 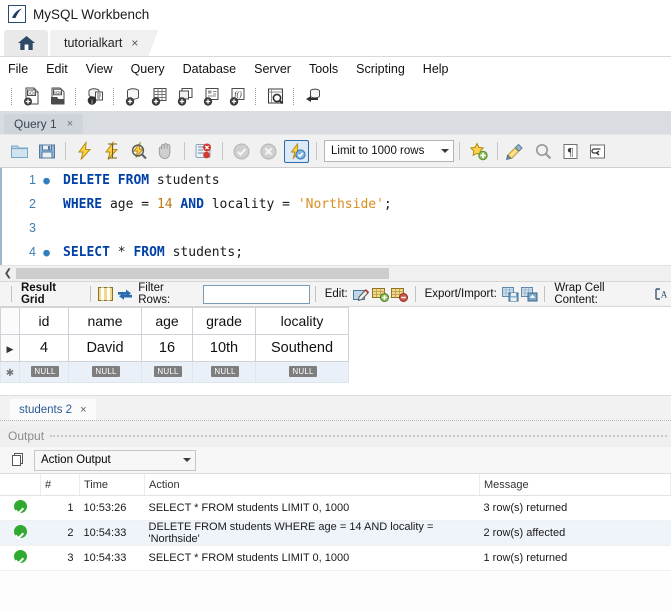 I want to click on menu-item-tools: Tools, so click(x=329, y=69).